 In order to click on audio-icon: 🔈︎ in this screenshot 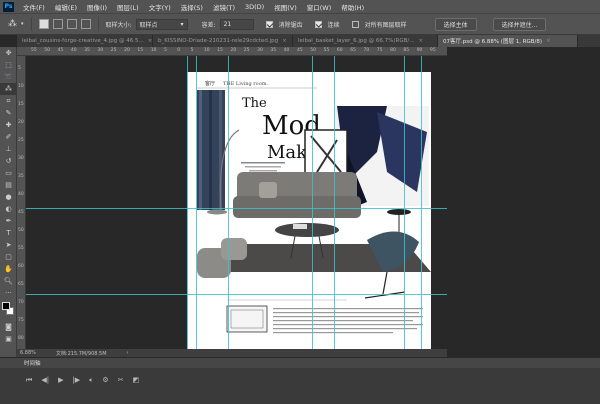, I will do `click(91, 380)`.